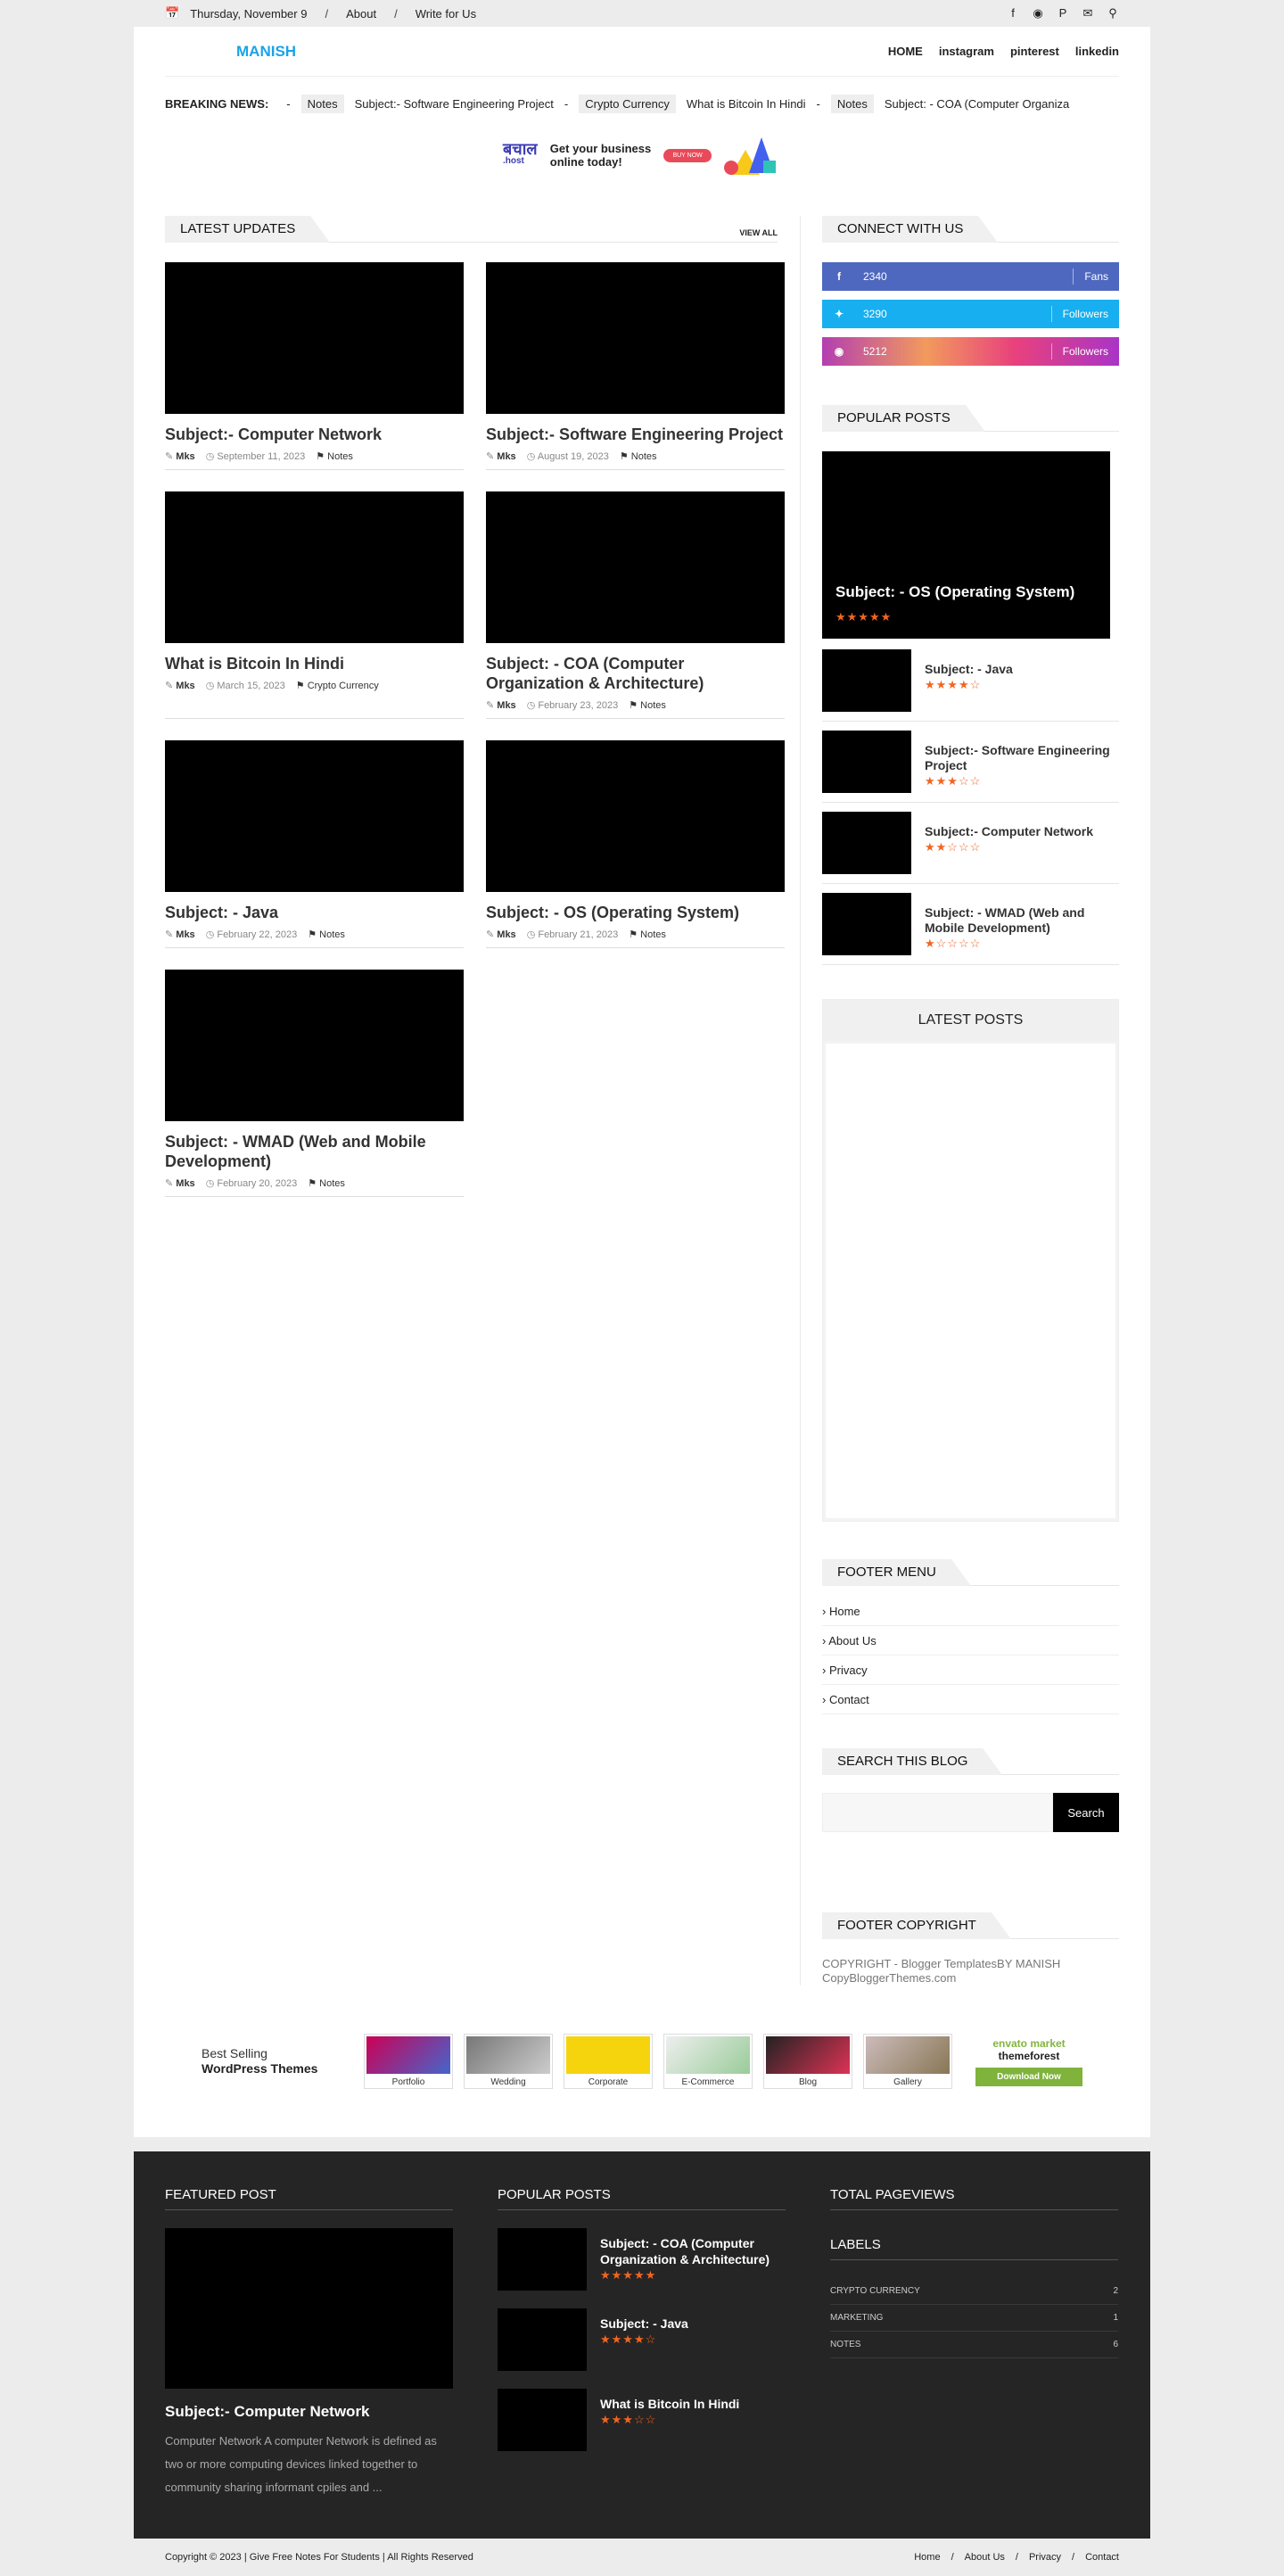  I want to click on footer-popular-item: What is Bitcoin In Hindi ★★★☆☆, so click(642, 2420).